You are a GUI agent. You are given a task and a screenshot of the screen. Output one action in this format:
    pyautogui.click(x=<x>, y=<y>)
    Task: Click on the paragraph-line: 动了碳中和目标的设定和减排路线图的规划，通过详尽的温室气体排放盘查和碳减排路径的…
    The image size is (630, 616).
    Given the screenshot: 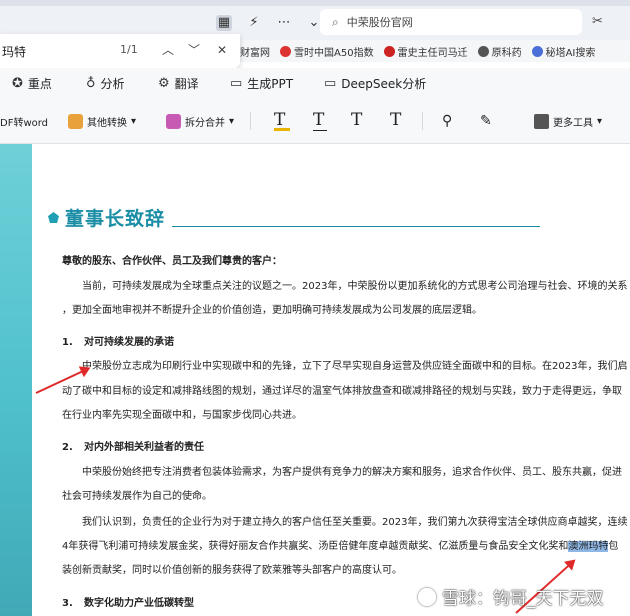 What is the action you would take?
    pyautogui.click(x=342, y=391)
    